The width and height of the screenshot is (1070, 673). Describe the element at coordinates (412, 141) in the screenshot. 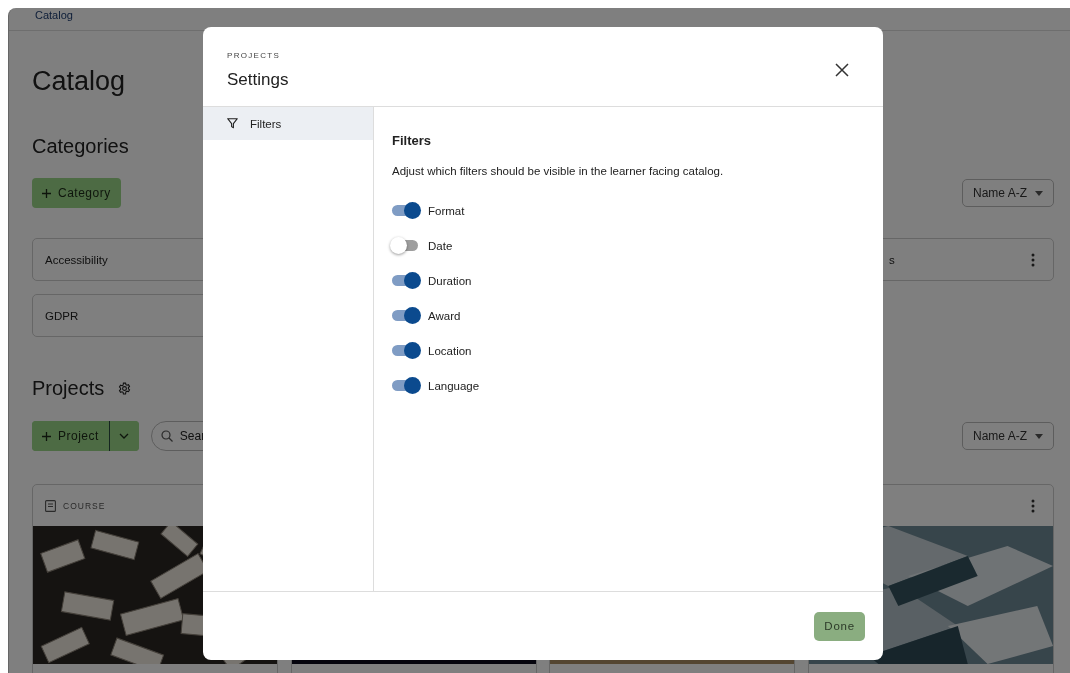

I see `section-heading: Filters` at that location.